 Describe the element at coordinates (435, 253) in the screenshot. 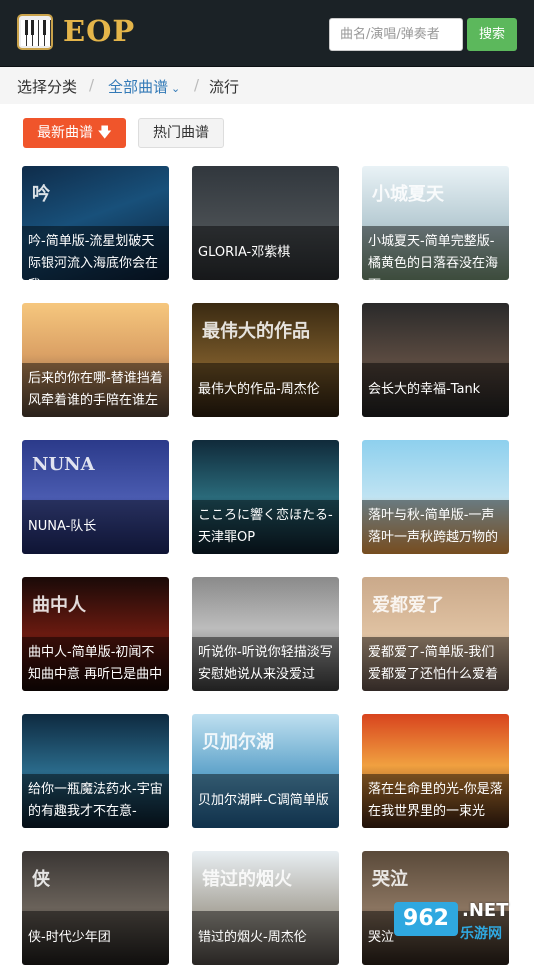

I see `score-card-title: 小城夏天-简单完整版-橘黄色的日落吞没在海面` at that location.